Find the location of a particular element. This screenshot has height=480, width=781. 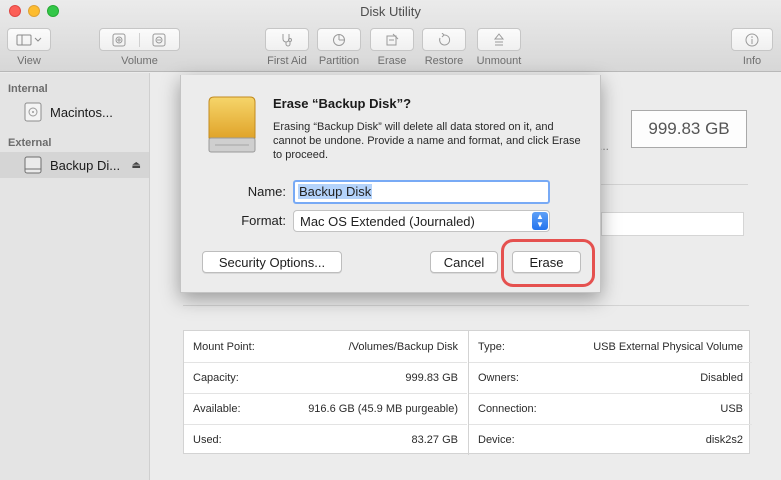

info-button is located at coordinates (752, 39).